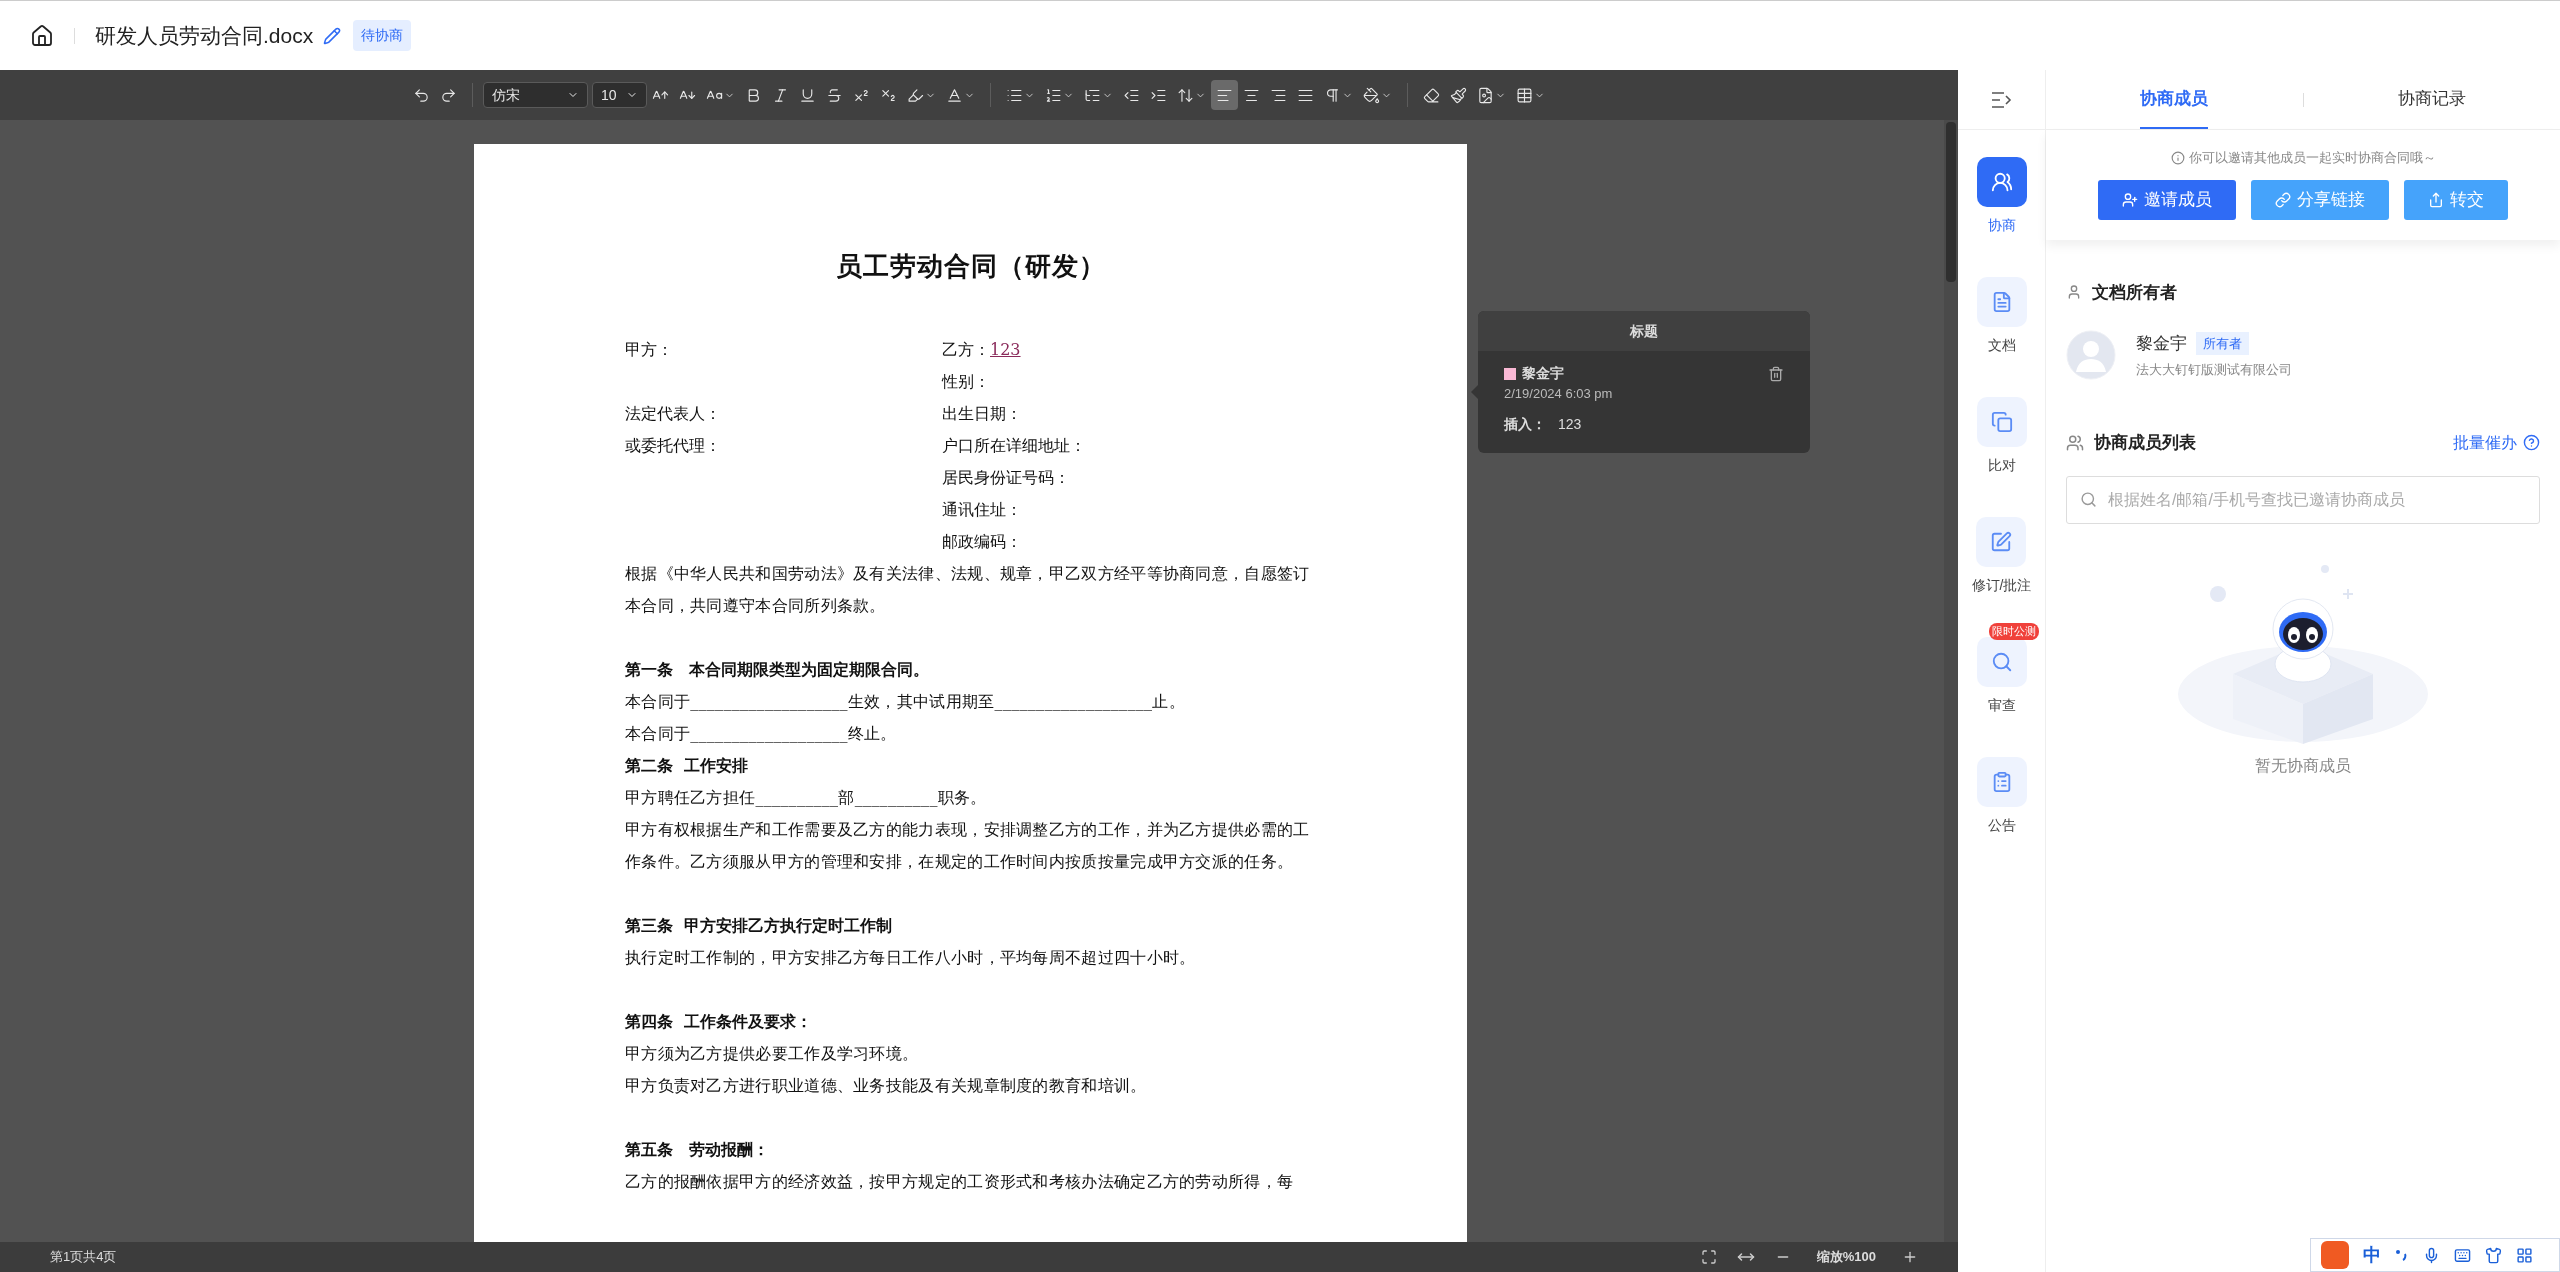 This screenshot has height=1272, width=2560. Describe the element at coordinates (2013, 631) in the screenshot. I see `beta-badge: 限时公测` at that location.